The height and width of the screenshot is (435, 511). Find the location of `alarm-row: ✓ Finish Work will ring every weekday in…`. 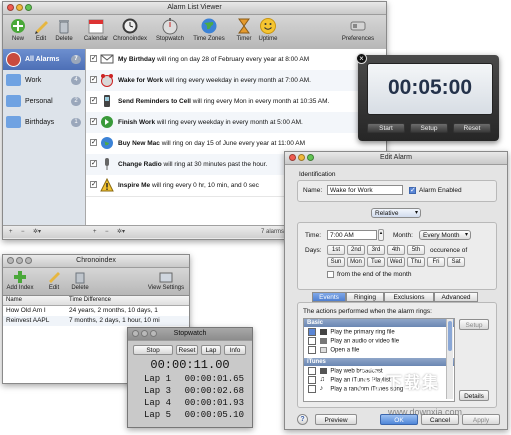

alarm-row: ✓ Finish Work will ring every weekday in… is located at coordinates (236, 123).